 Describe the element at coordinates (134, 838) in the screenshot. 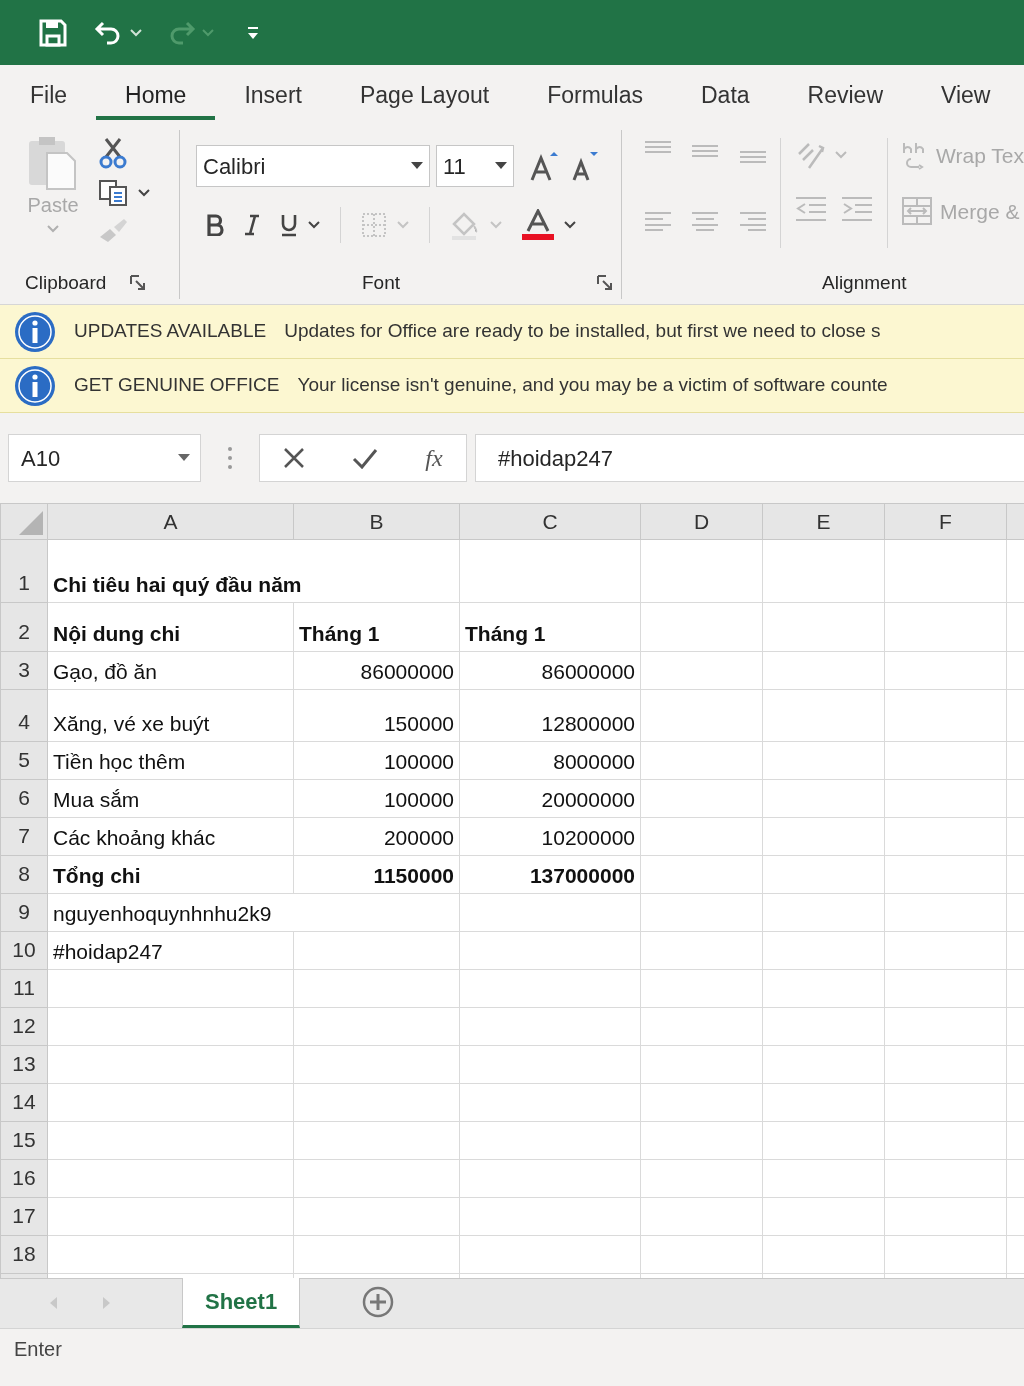

I see `table-cell-text: Các khoảng khác` at that location.